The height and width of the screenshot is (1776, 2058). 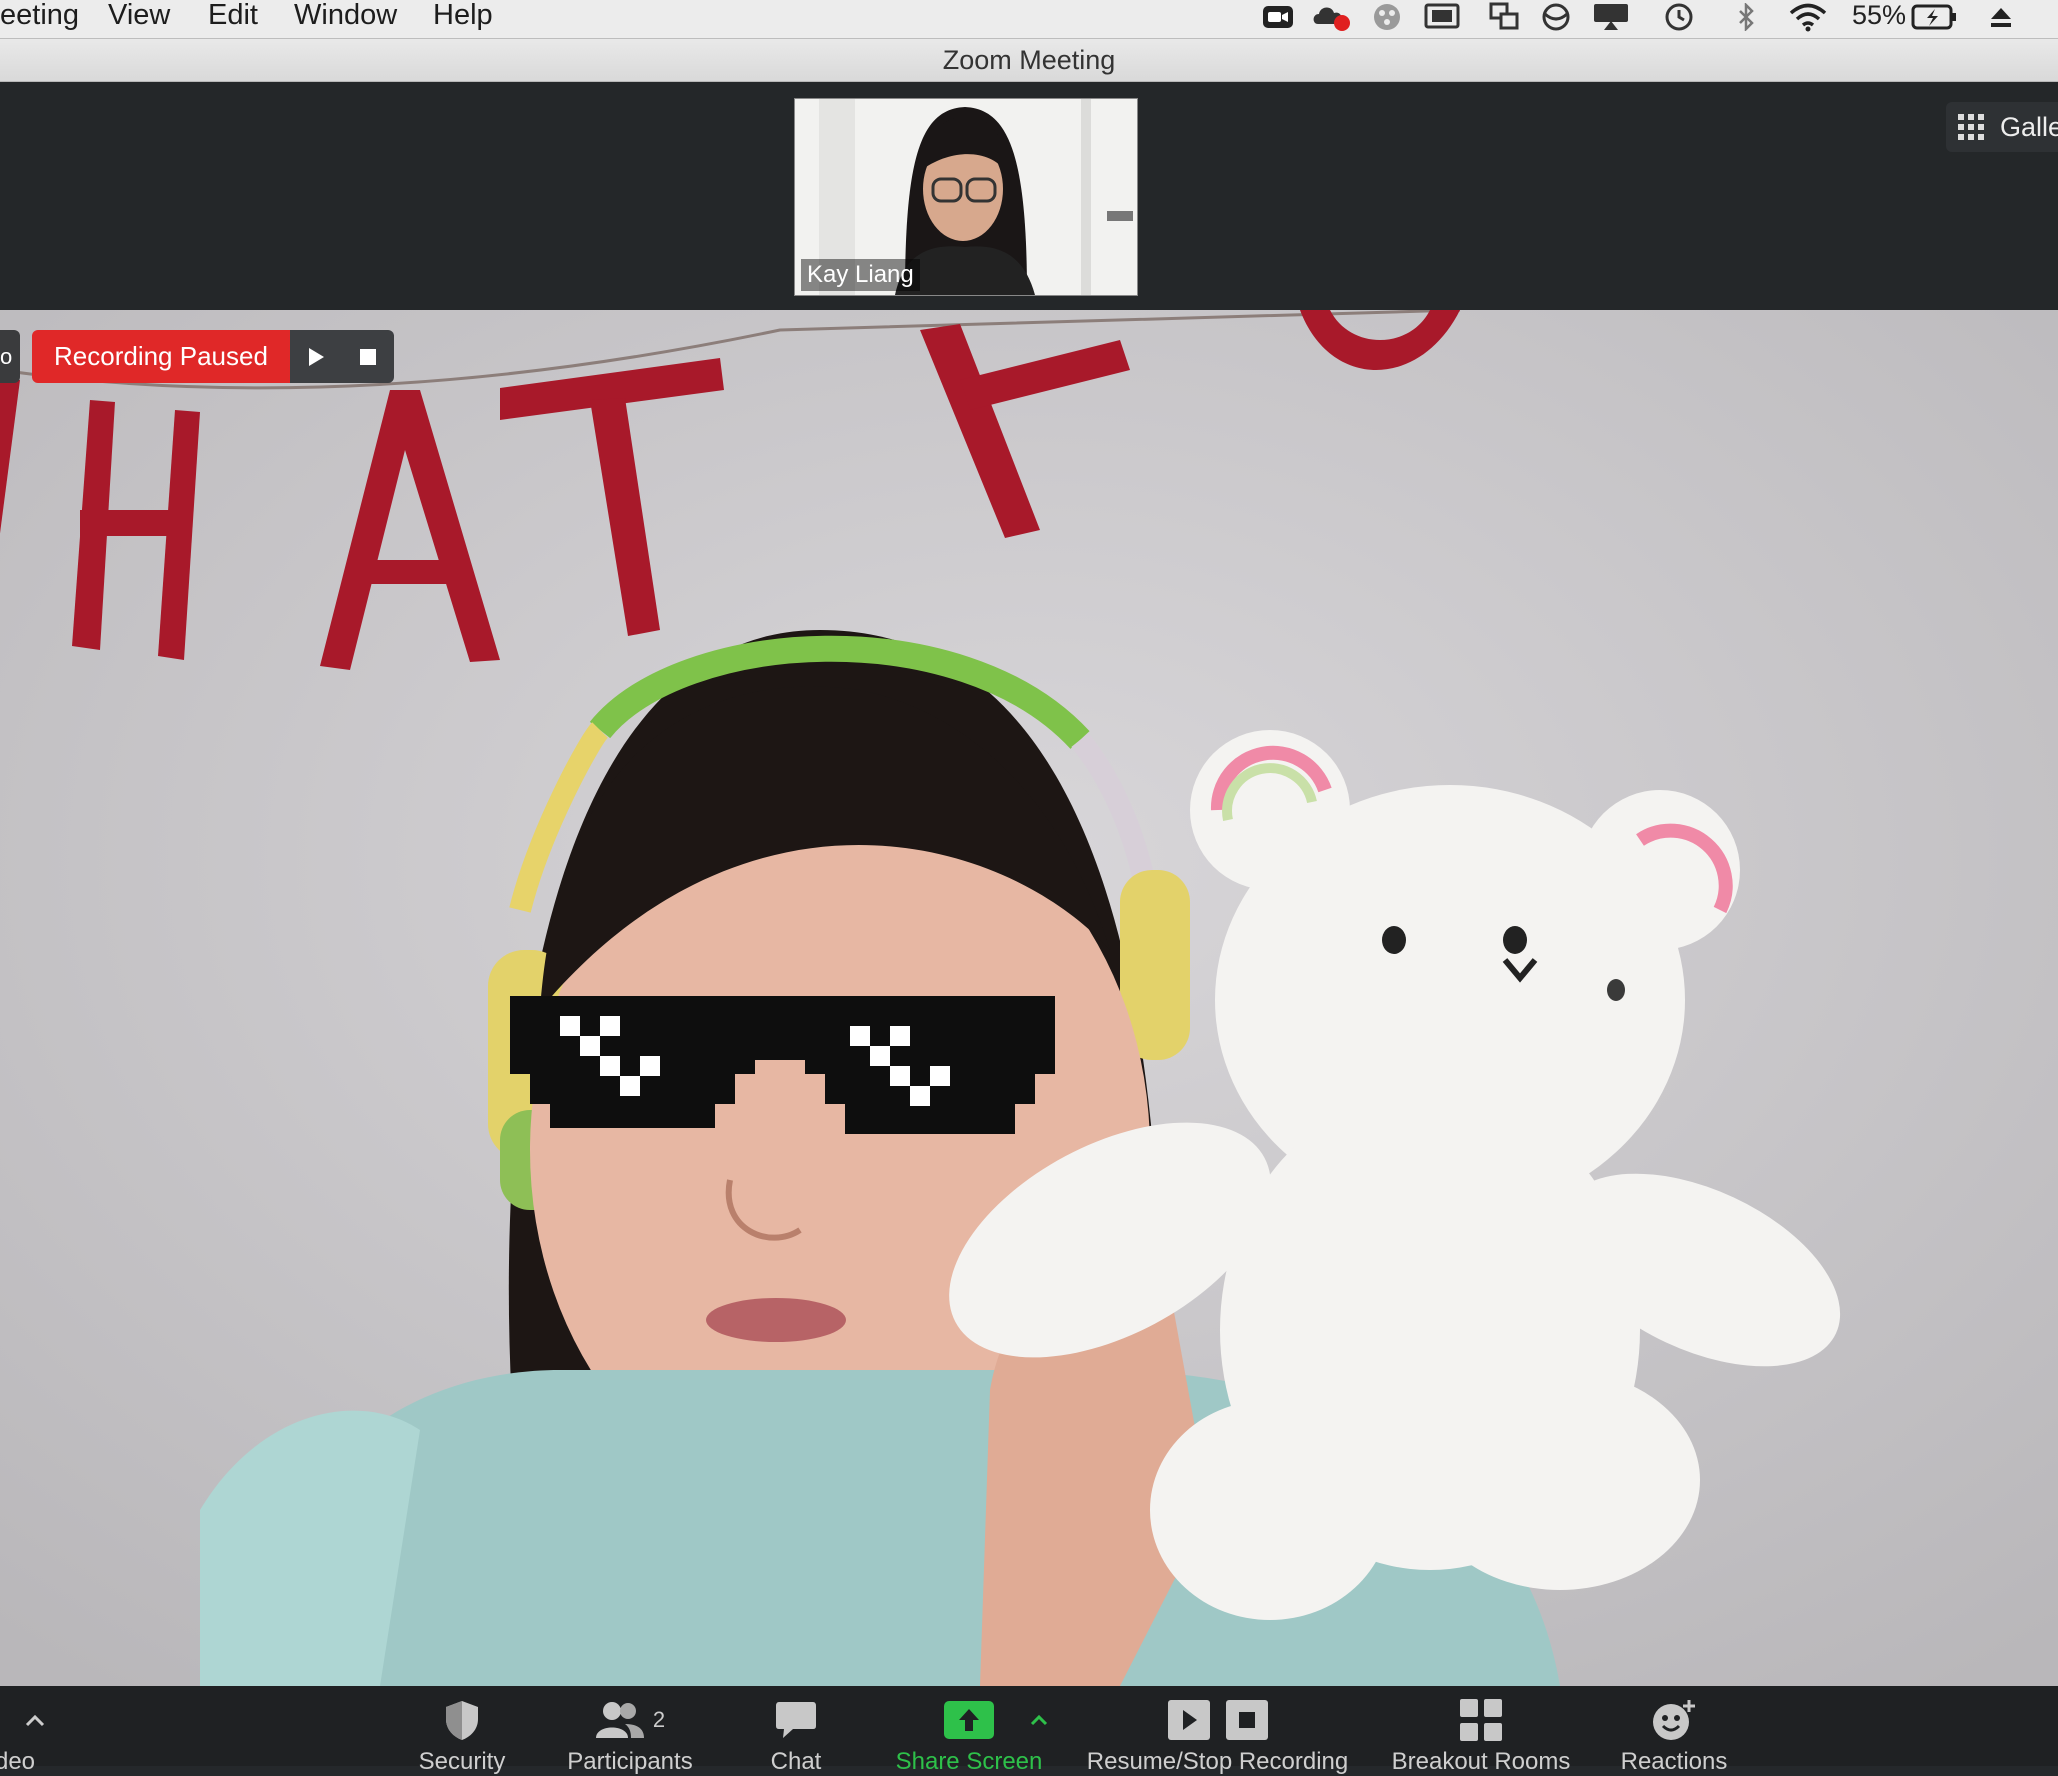 I want to click on share-screen-button: Share Screen, so click(x=969, y=1737).